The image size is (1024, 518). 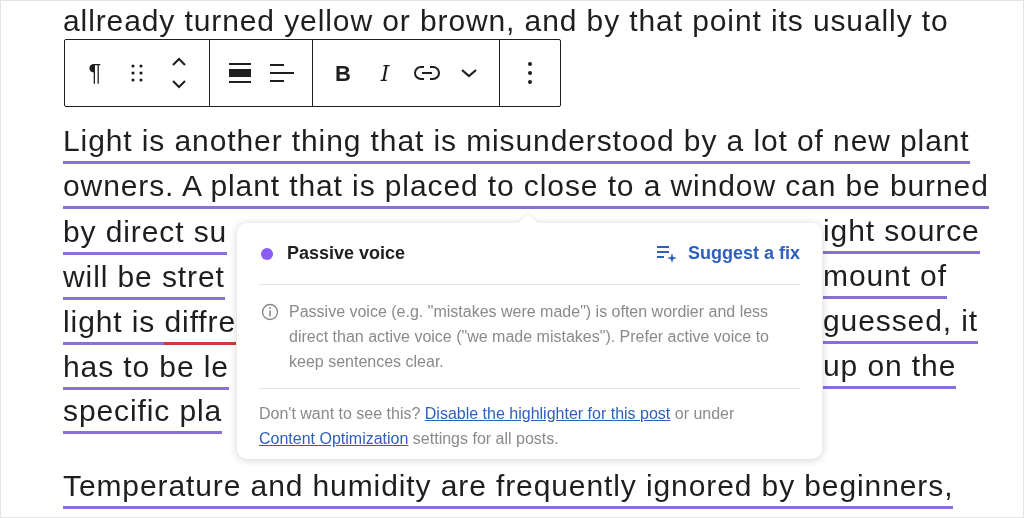 What do you see at coordinates (240, 73) in the screenshot?
I see `block-align-icon` at bounding box center [240, 73].